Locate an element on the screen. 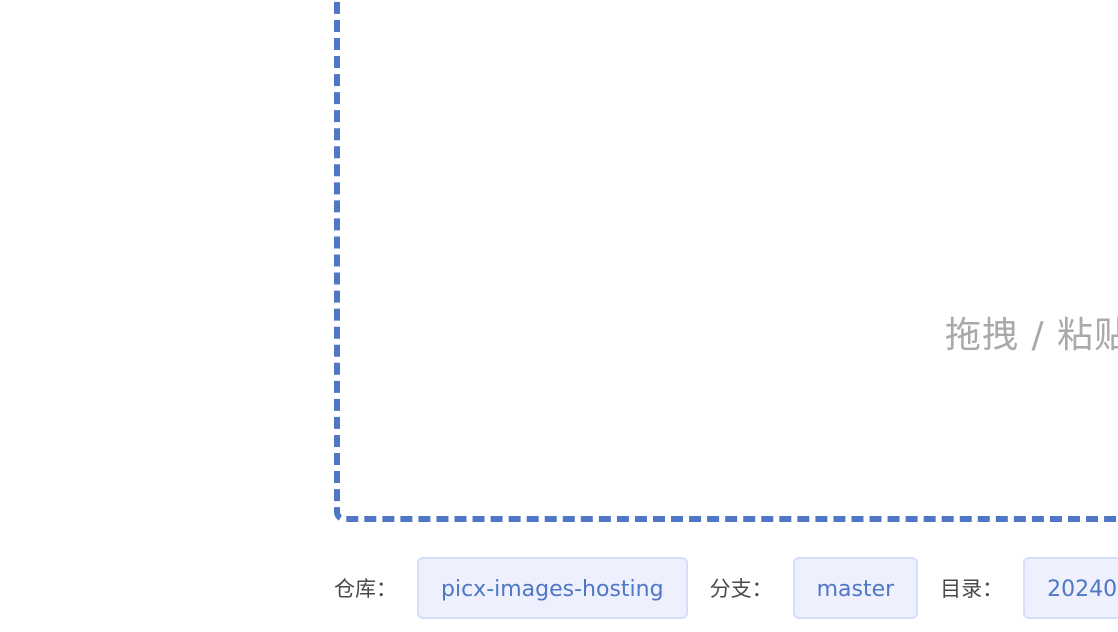 This screenshot has width=1118, height=632. repo-selector: picx-images-hosting is located at coordinates (552, 588).